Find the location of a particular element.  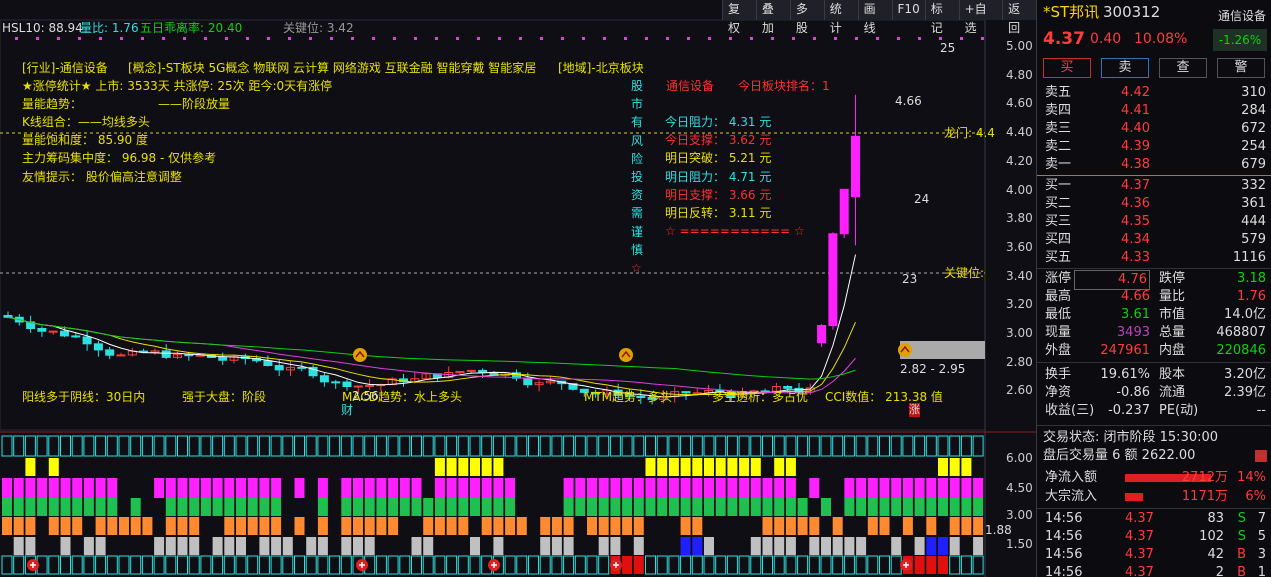

ma-line is located at coordinates (431, 348).